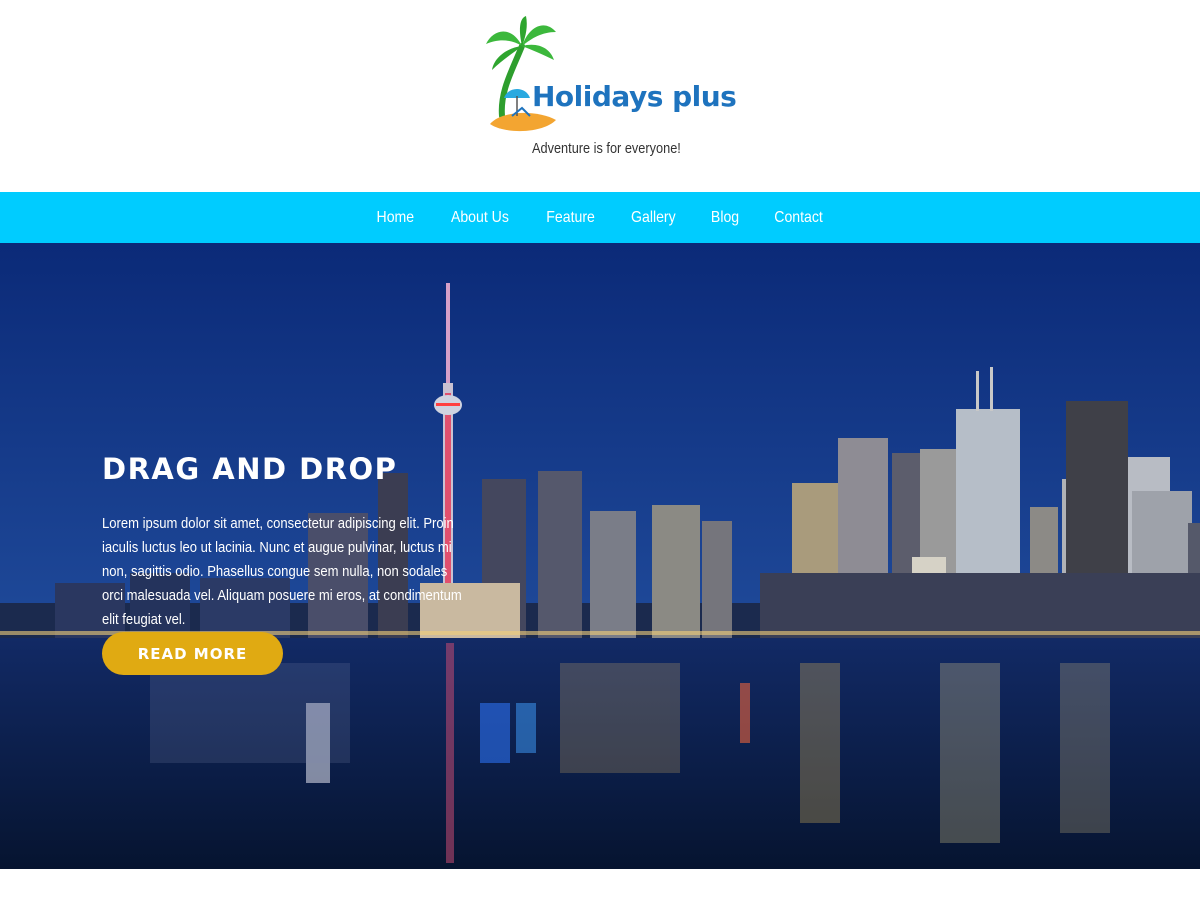  Describe the element at coordinates (570, 218) in the screenshot. I see `nav-item-feature: Feature` at that location.